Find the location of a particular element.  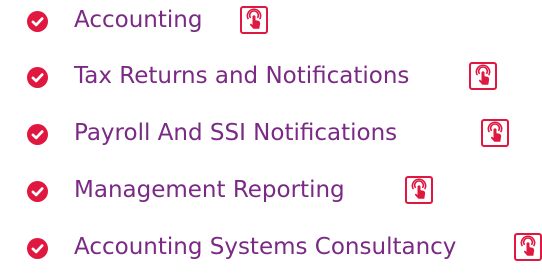

service-label: Payroll And SSI Notifications is located at coordinates (236, 133).